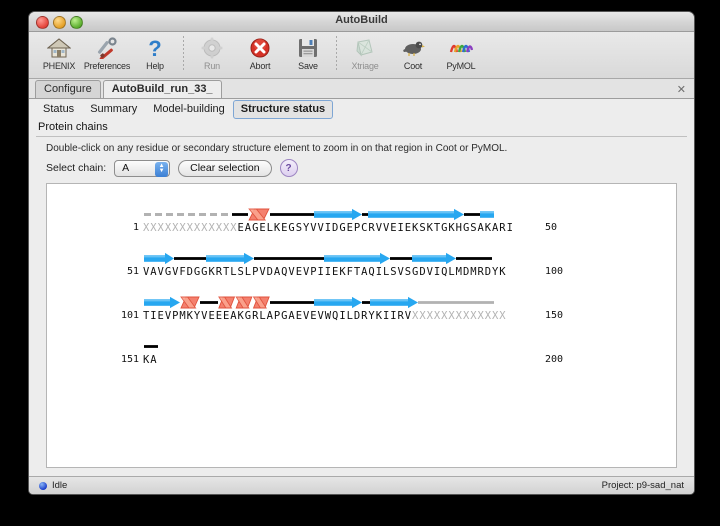 The height and width of the screenshot is (526, 720). What do you see at coordinates (212, 48) in the screenshot?
I see `gear-icon` at bounding box center [212, 48].